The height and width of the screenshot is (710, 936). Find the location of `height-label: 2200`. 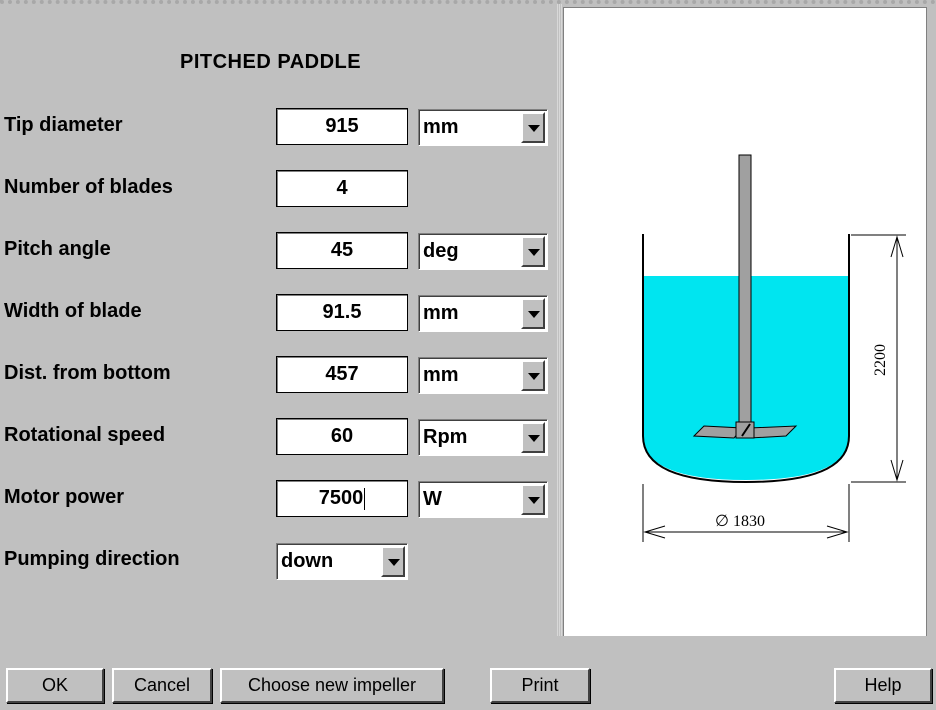

height-label: 2200 is located at coordinates (880, 360).